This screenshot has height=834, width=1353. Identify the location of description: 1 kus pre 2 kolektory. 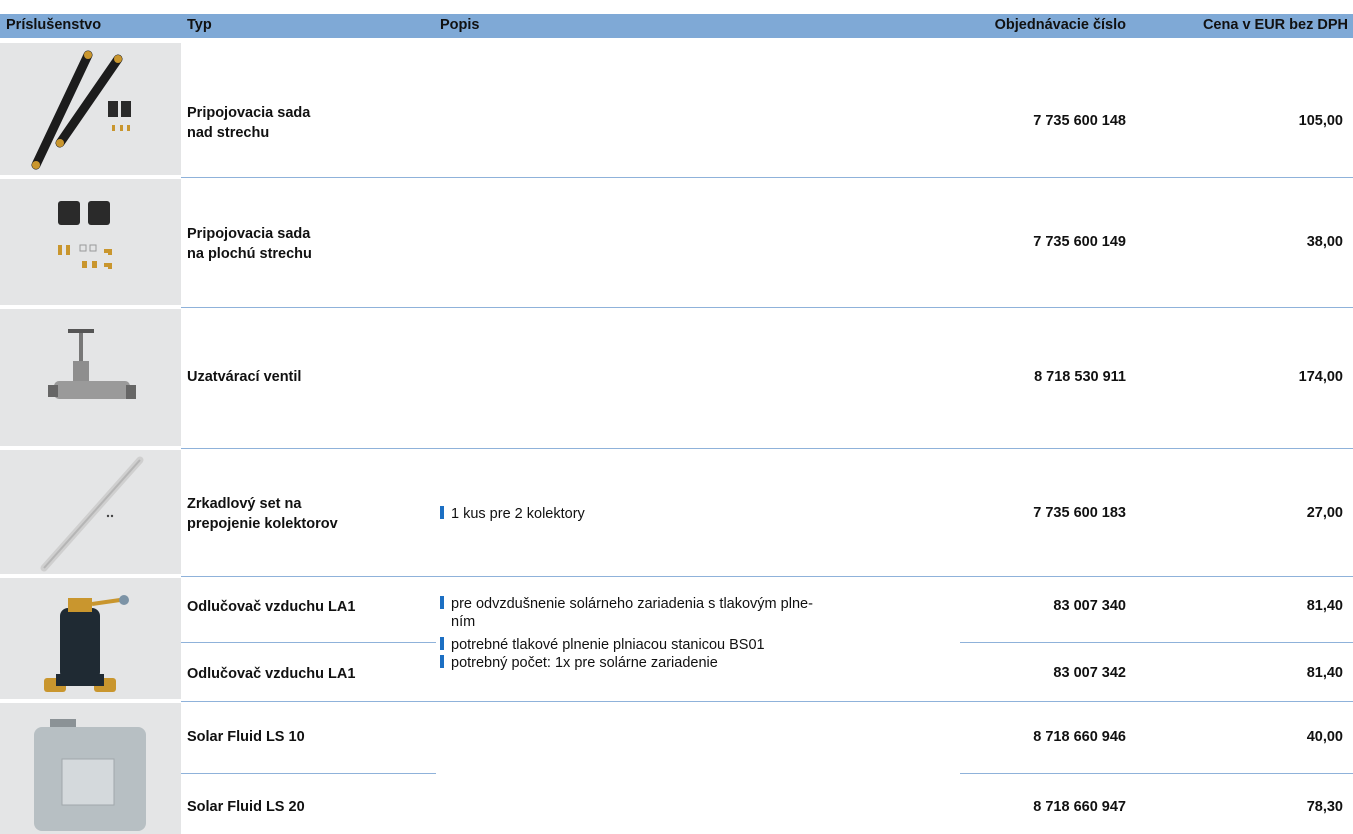
(700, 514).